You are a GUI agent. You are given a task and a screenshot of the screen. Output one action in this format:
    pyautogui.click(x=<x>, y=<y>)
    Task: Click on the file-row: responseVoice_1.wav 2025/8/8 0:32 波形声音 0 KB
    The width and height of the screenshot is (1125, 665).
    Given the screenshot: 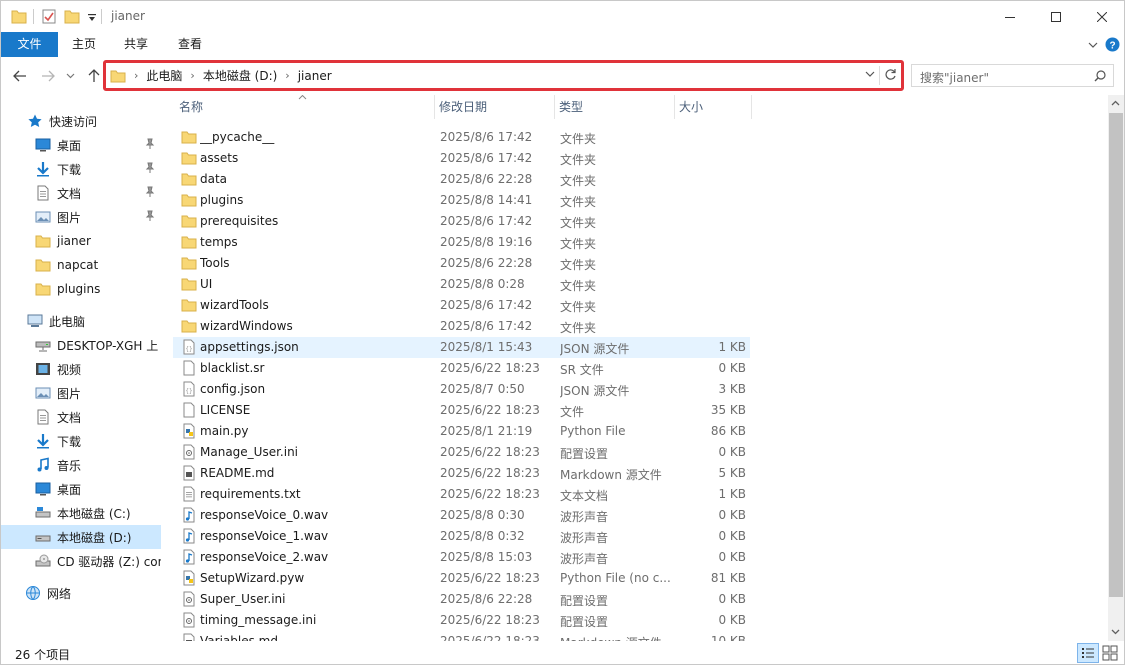 What is the action you would take?
    pyautogui.click(x=461, y=536)
    